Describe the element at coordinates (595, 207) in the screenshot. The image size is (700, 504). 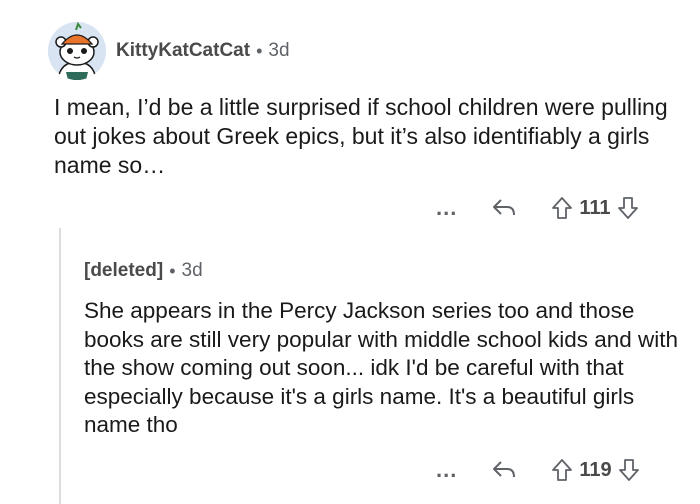
I see `vote-count: 111` at that location.